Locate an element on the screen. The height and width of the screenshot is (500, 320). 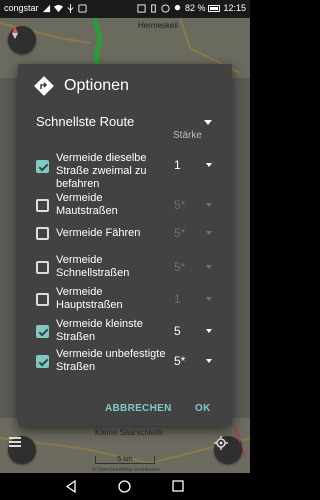
status-bar: congstar 82 % 12:15 is located at coordinates (125, 9).